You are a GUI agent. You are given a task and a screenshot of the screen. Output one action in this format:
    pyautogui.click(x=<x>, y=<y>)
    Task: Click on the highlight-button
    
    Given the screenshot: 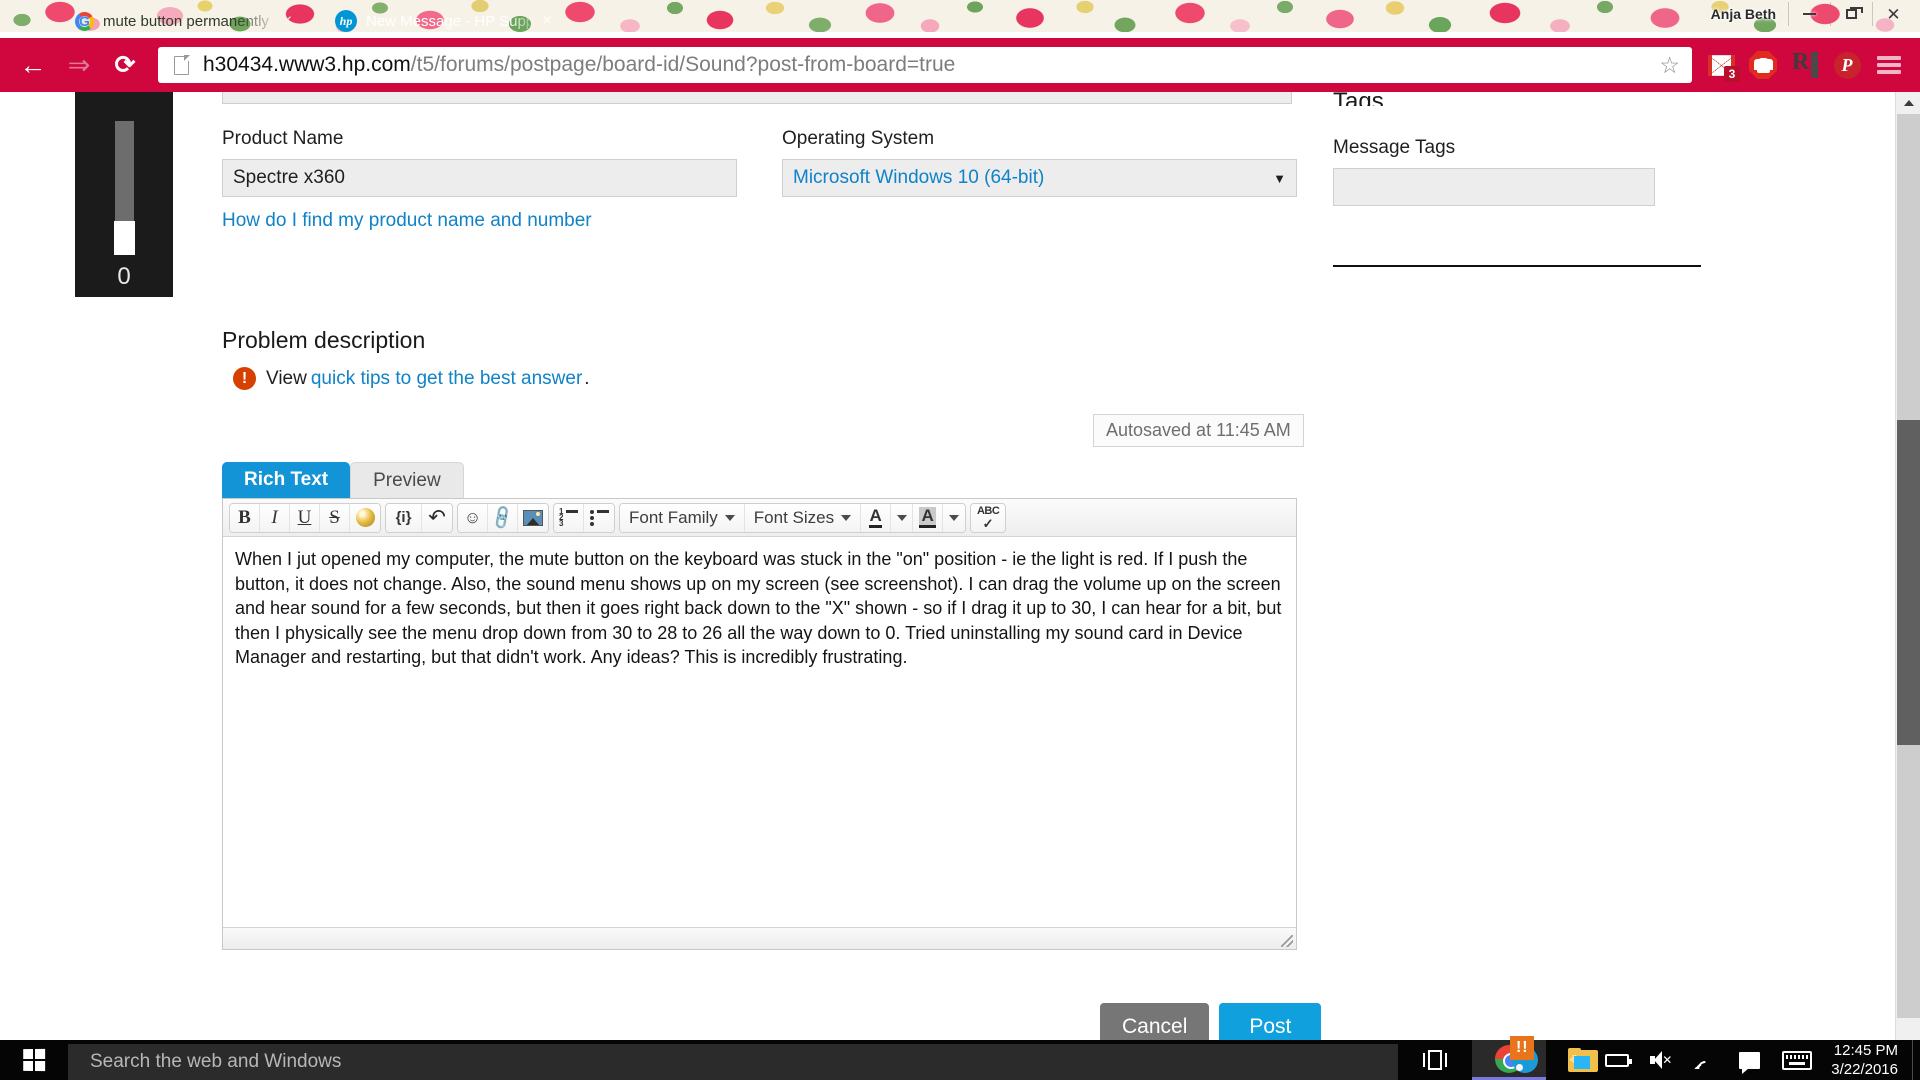 What is the action you would take?
    pyautogui.click(x=365, y=517)
    